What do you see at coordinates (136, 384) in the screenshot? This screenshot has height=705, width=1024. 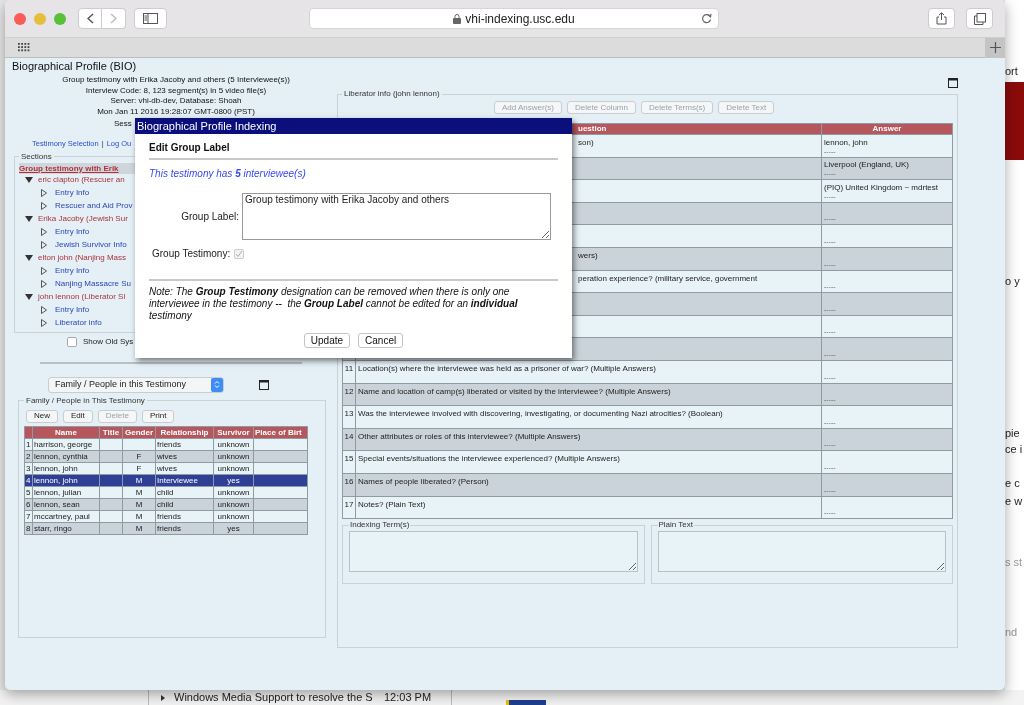 I see `select-field: Family / People in this Testimony` at bounding box center [136, 384].